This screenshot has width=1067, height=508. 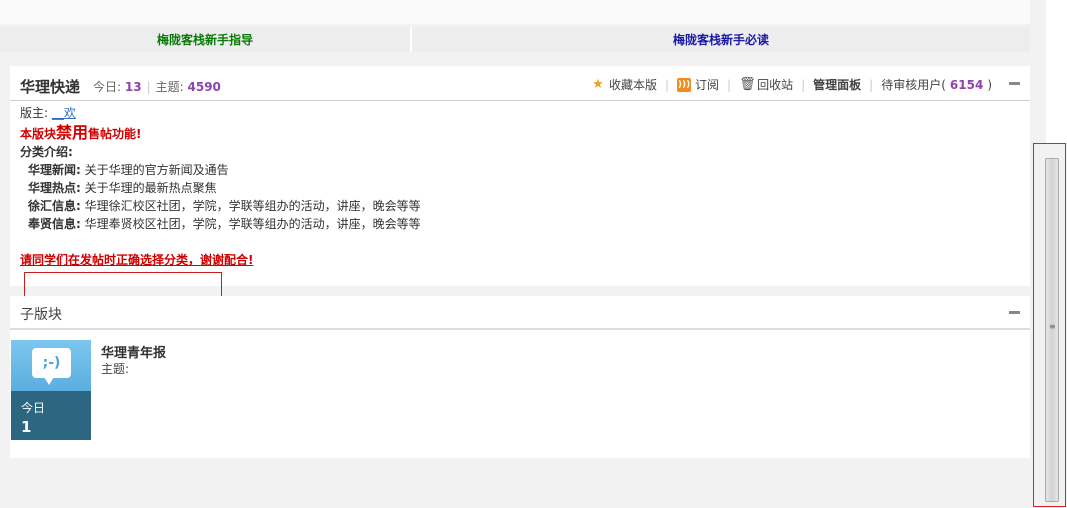 I want to click on forum-stats: 今日: 13 | 主题: 4590, so click(x=157, y=87).